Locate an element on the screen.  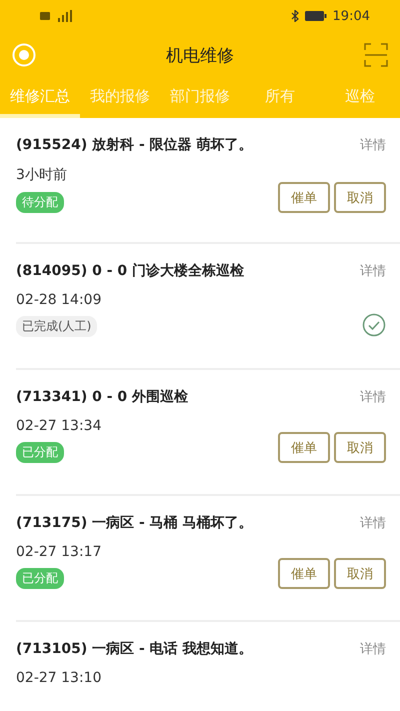
order-time: 02-27 13:10 is located at coordinates (59, 678).